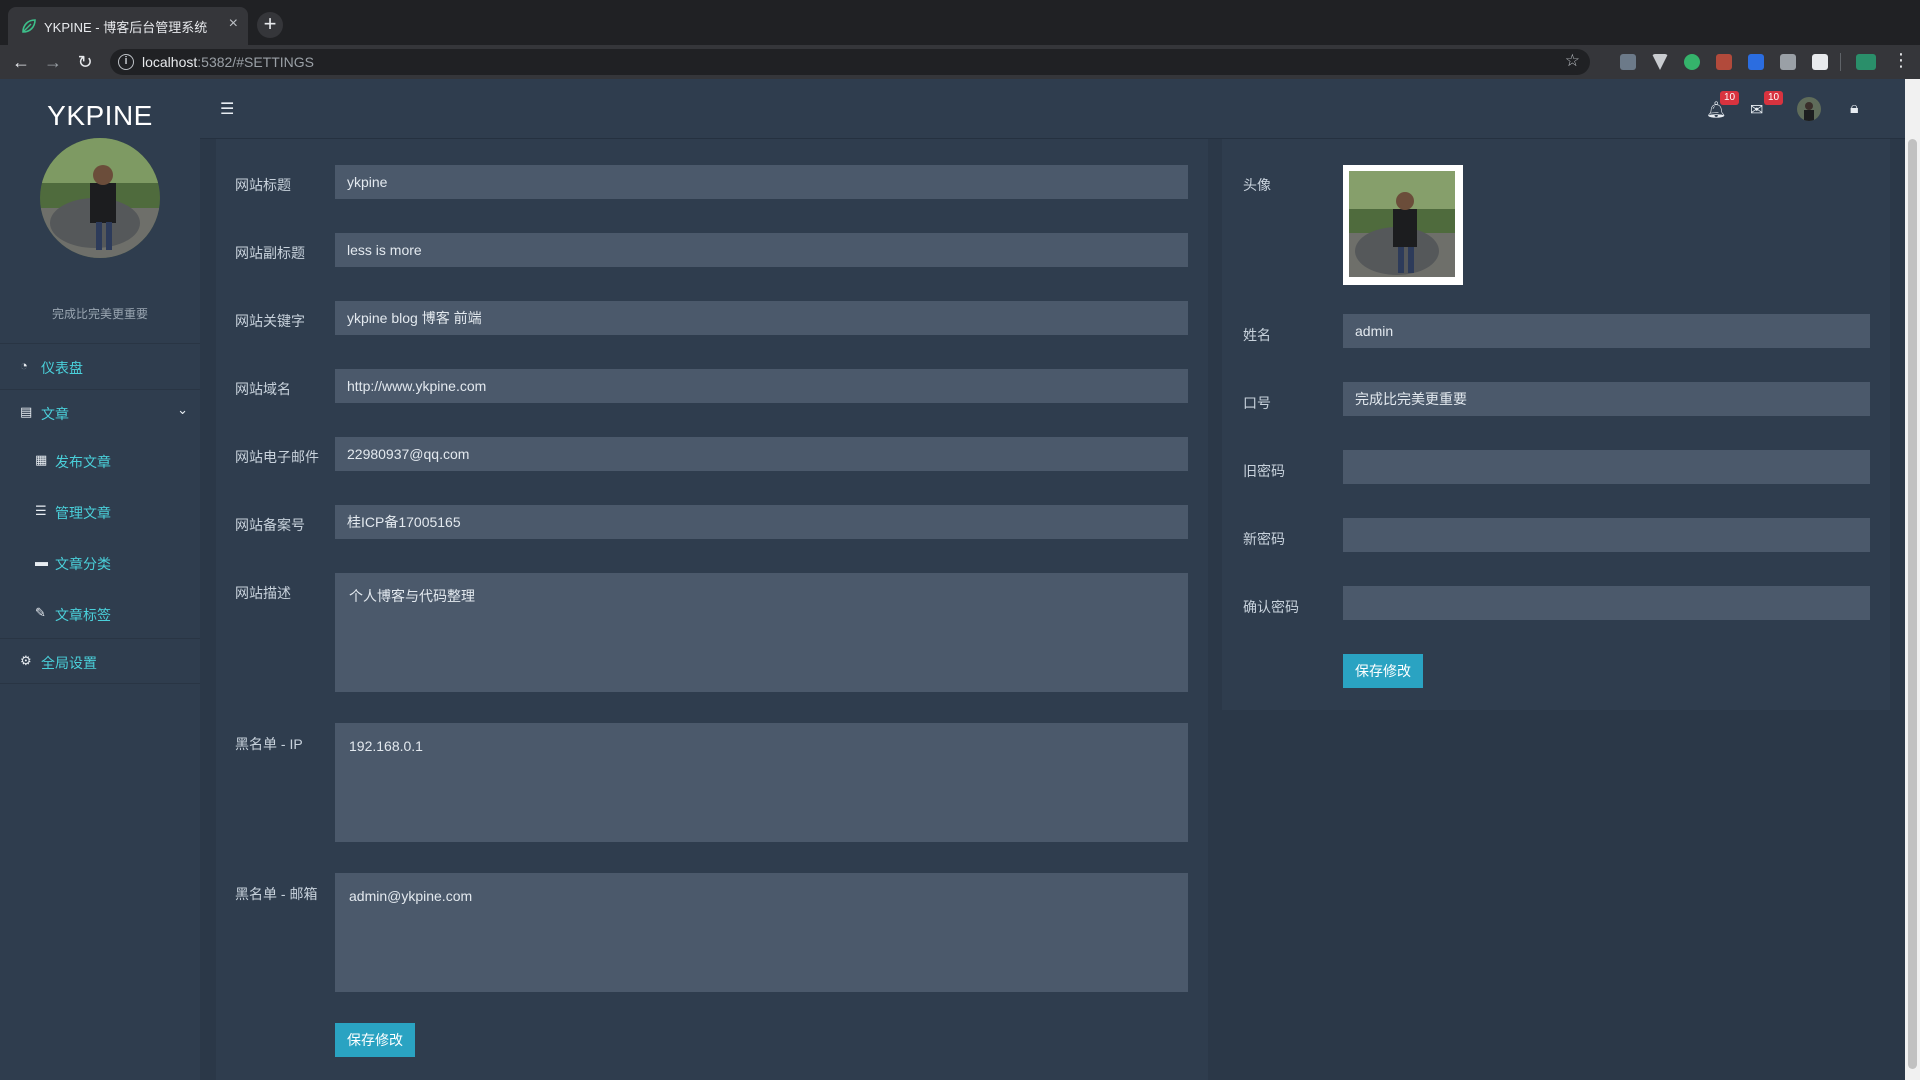 This screenshot has height=1080, width=1920. Describe the element at coordinates (1788, 62) in the screenshot. I see `qr-code-icon` at that location.